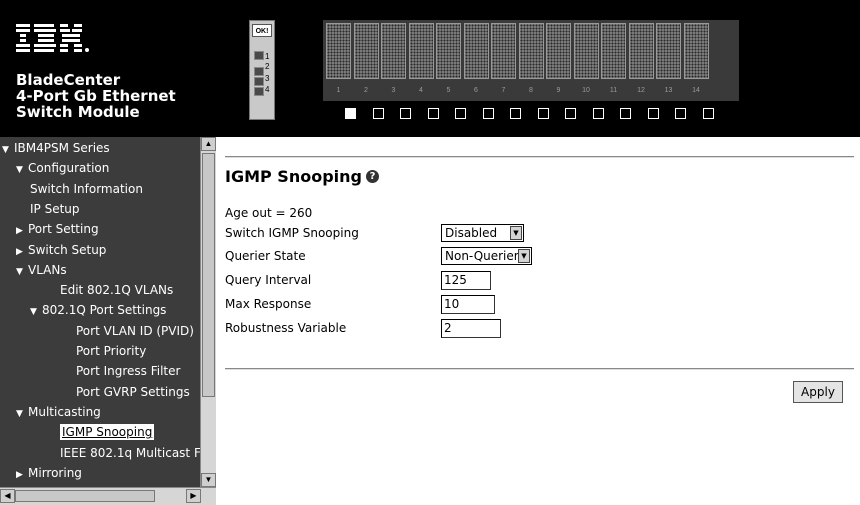  What do you see at coordinates (503, 90) in the screenshot?
I see `blade-bay-number: 7` at bounding box center [503, 90].